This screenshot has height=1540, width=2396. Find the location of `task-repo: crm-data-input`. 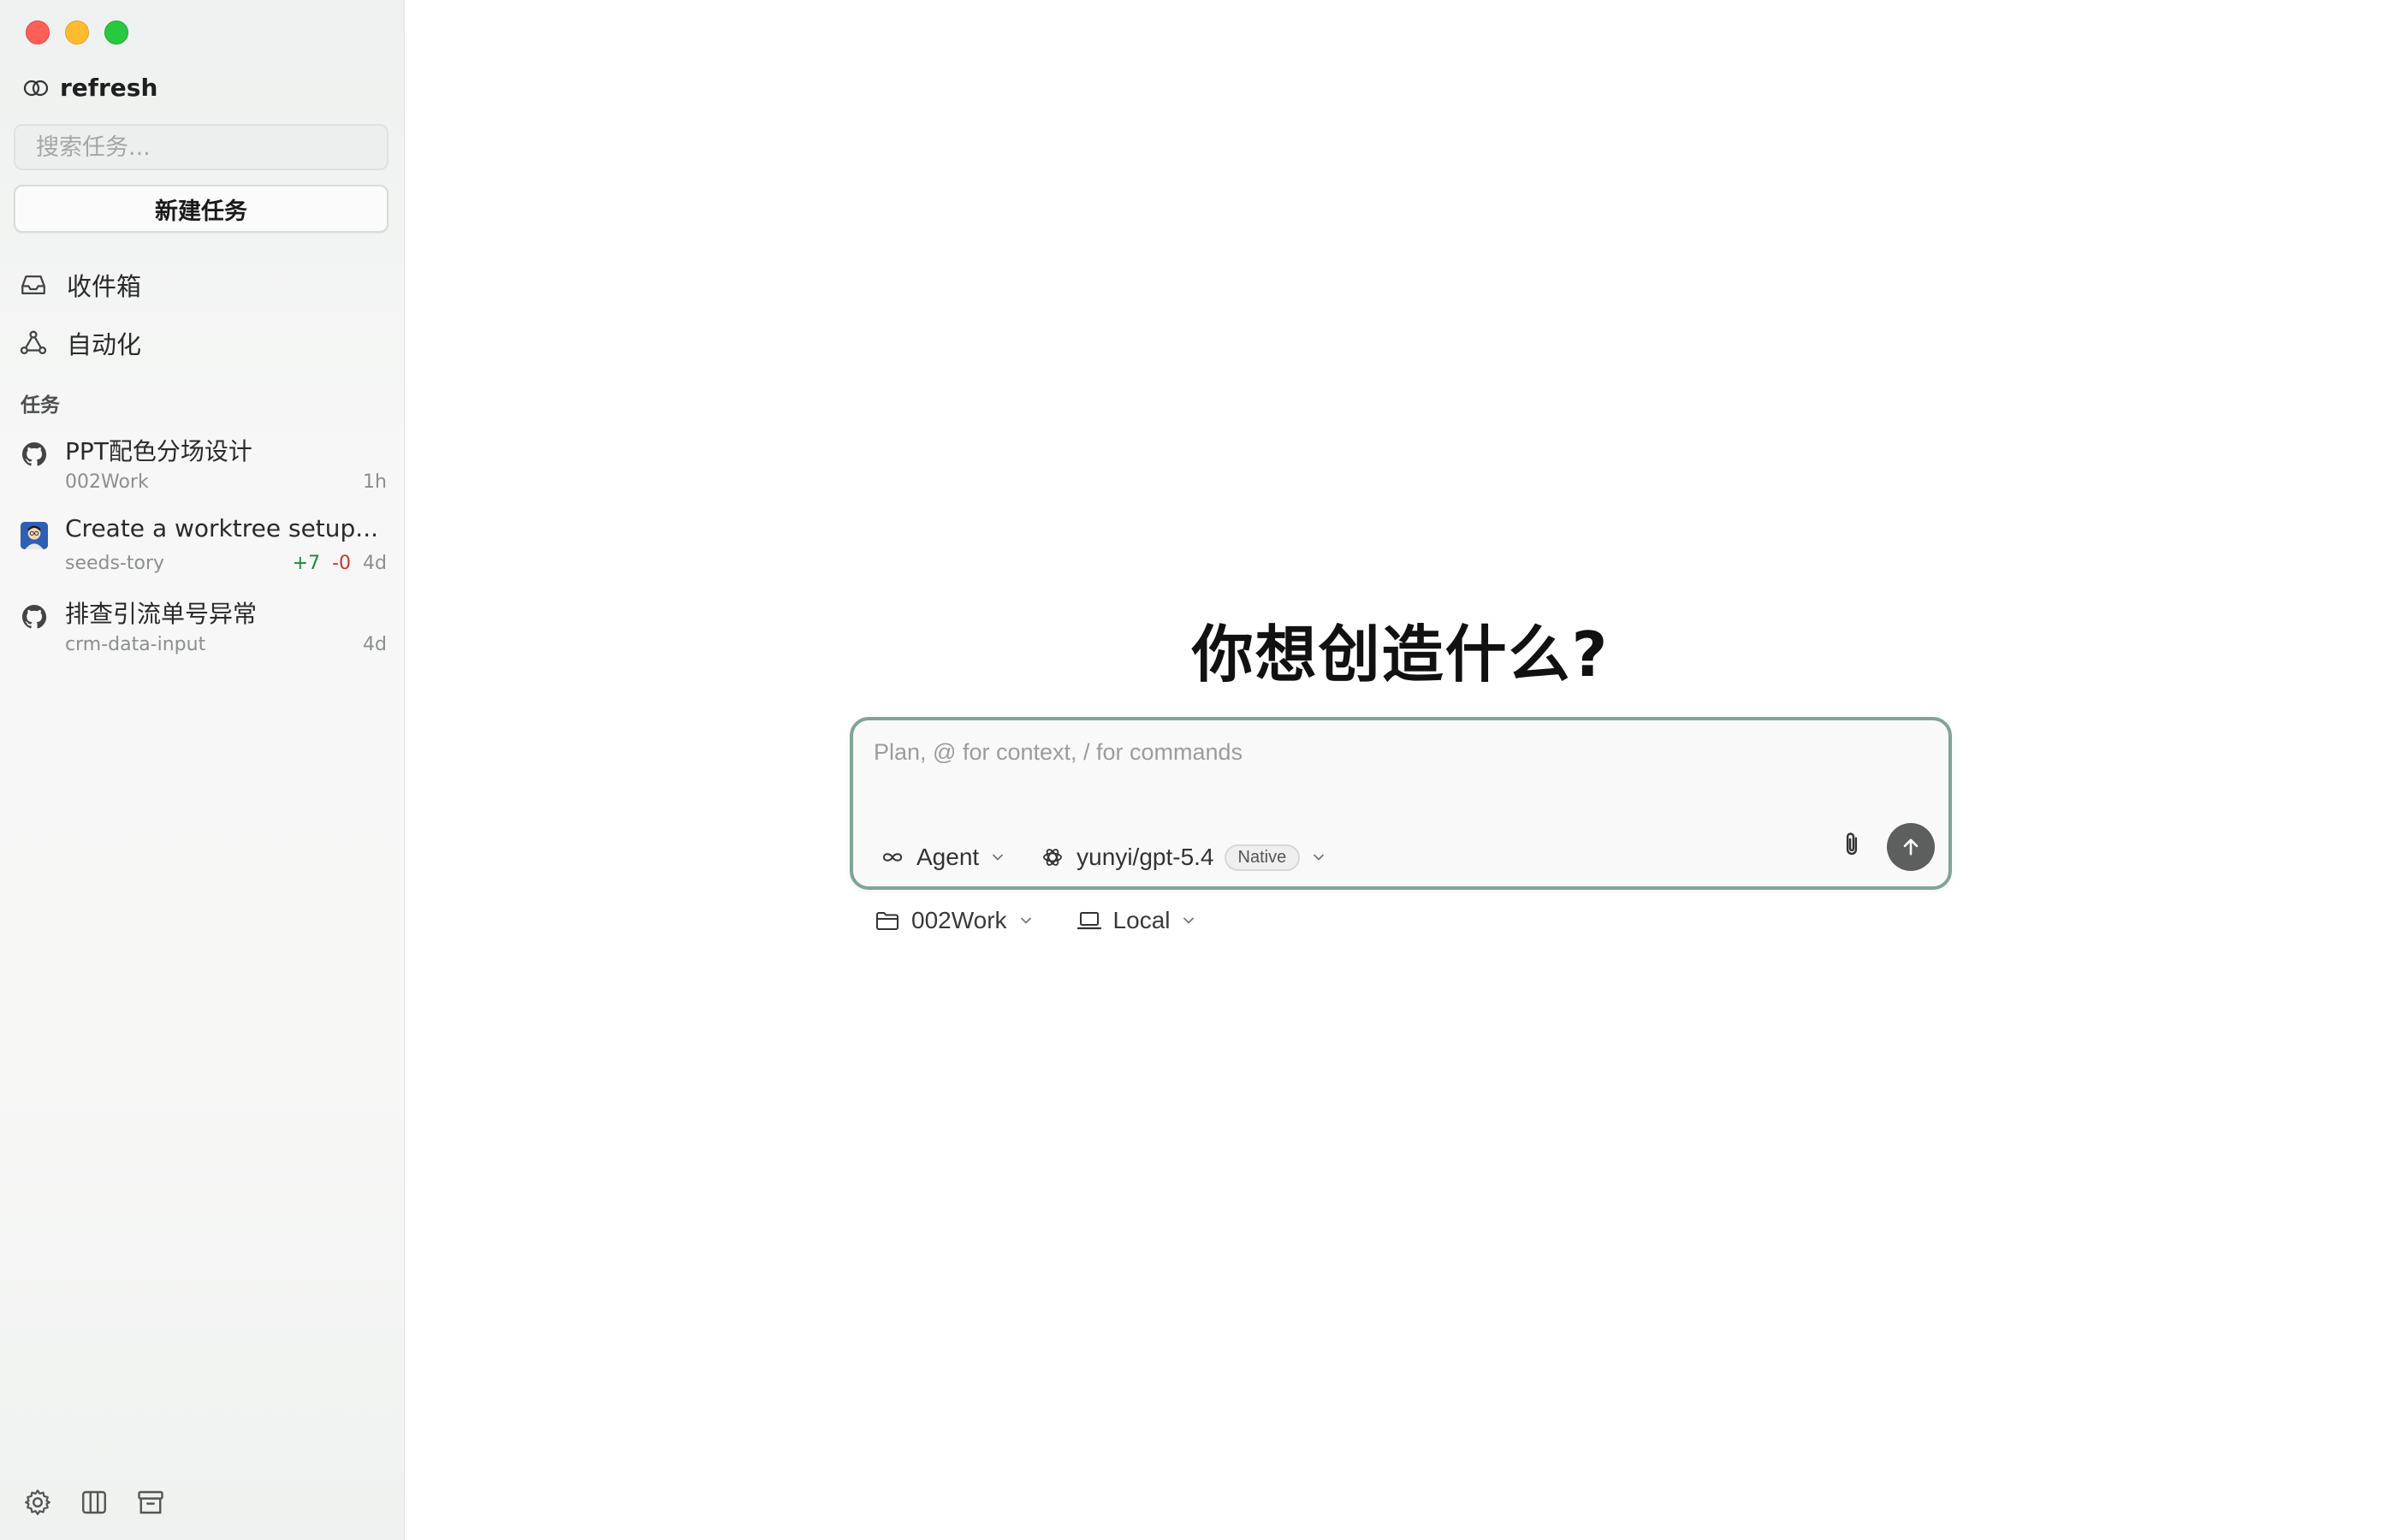

task-repo: crm-data-input is located at coordinates (135, 644).